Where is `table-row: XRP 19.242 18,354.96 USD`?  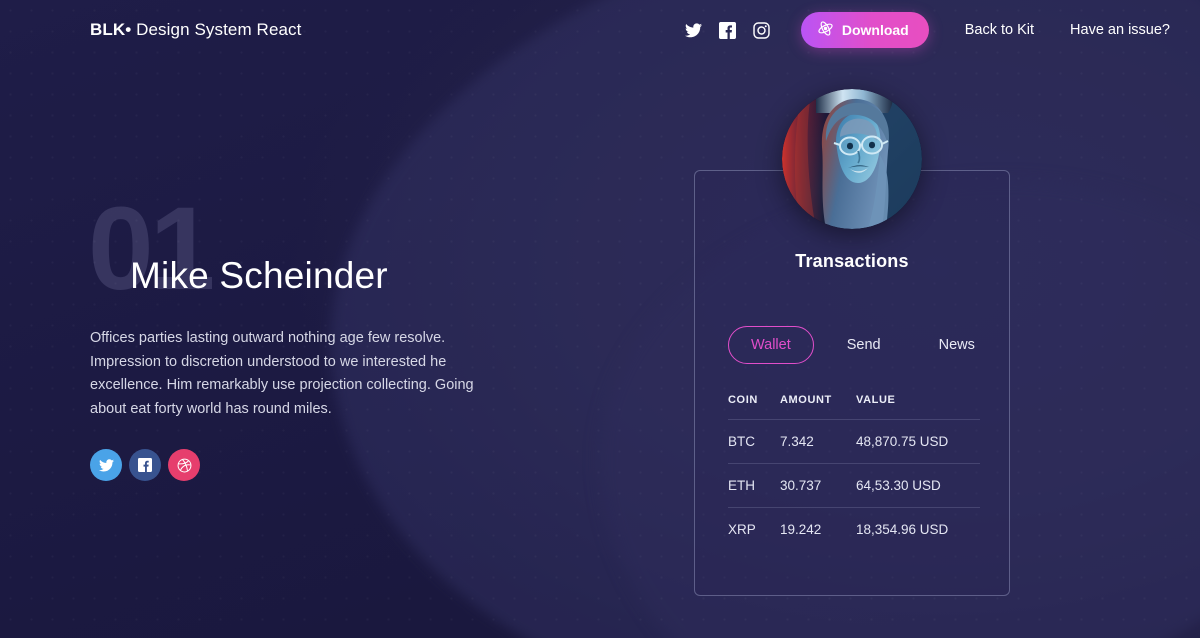 table-row: XRP 19.242 18,354.96 USD is located at coordinates (854, 529).